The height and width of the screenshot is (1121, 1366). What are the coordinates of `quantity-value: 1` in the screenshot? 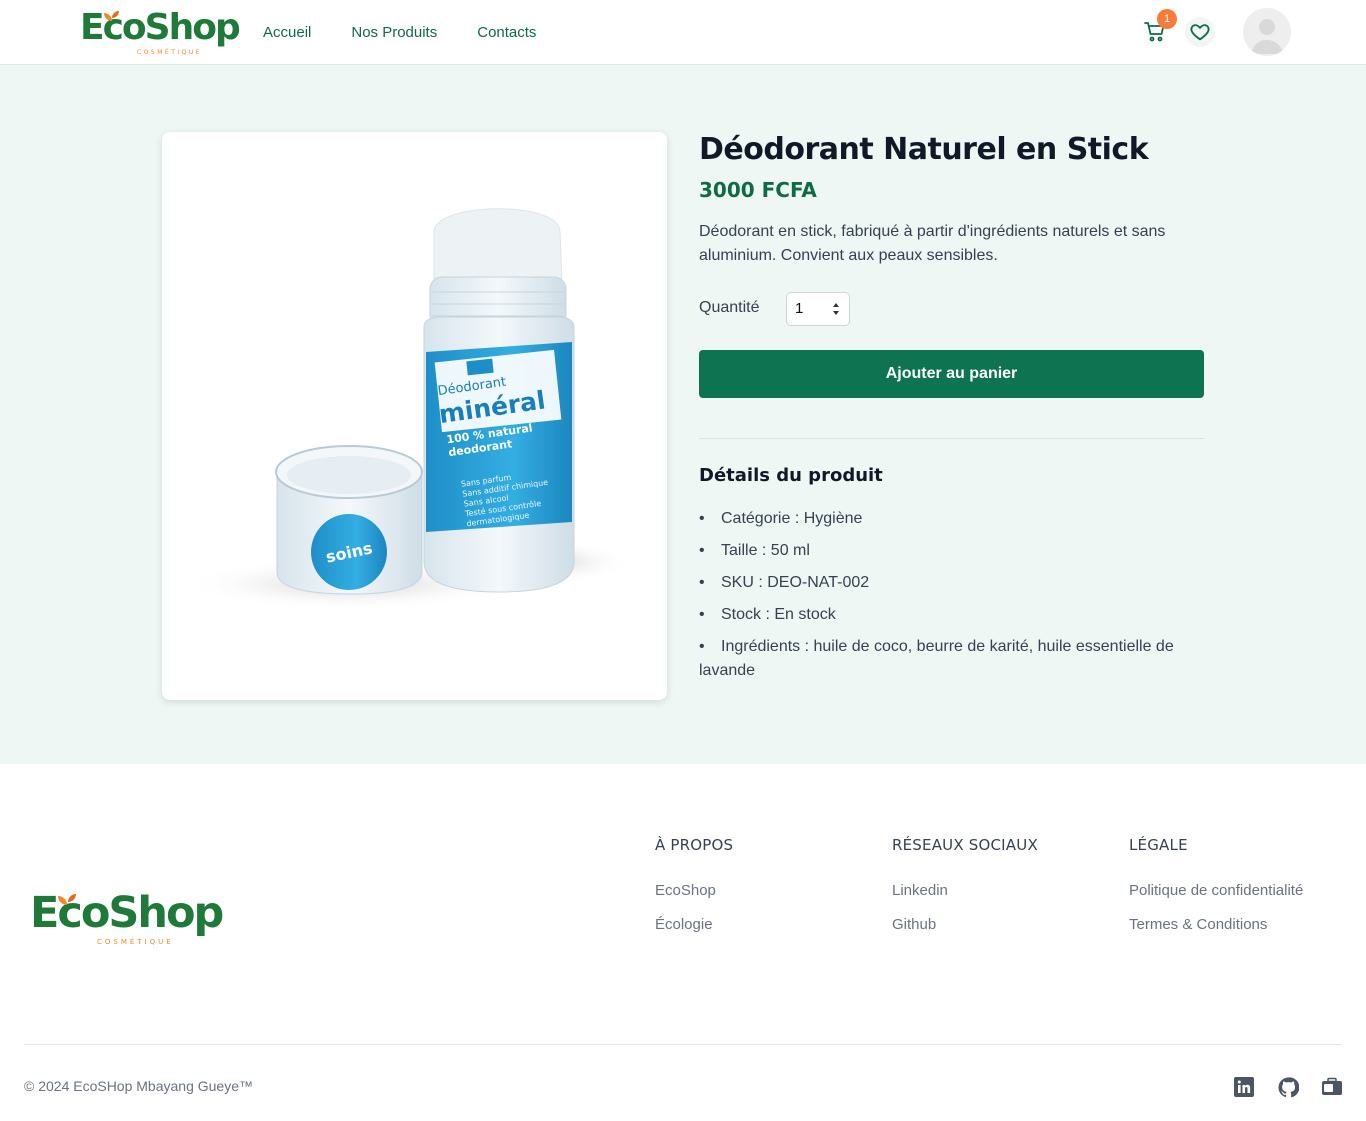 It's located at (799, 308).